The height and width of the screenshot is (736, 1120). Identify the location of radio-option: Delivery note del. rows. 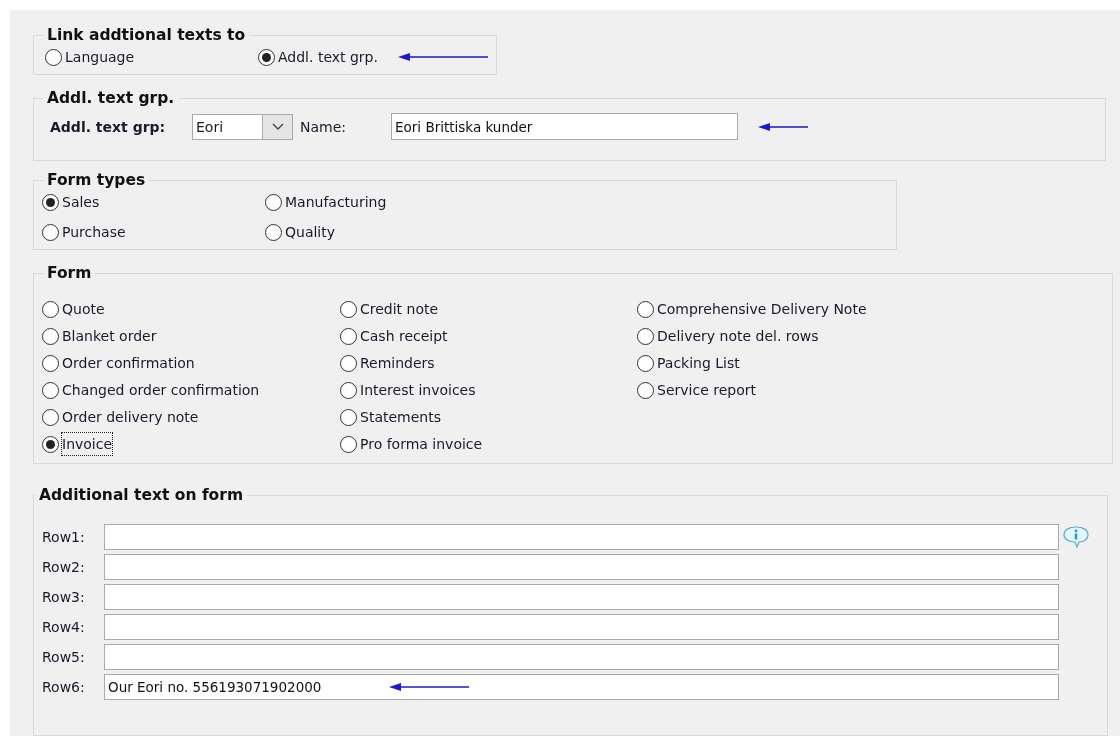
(728, 336).